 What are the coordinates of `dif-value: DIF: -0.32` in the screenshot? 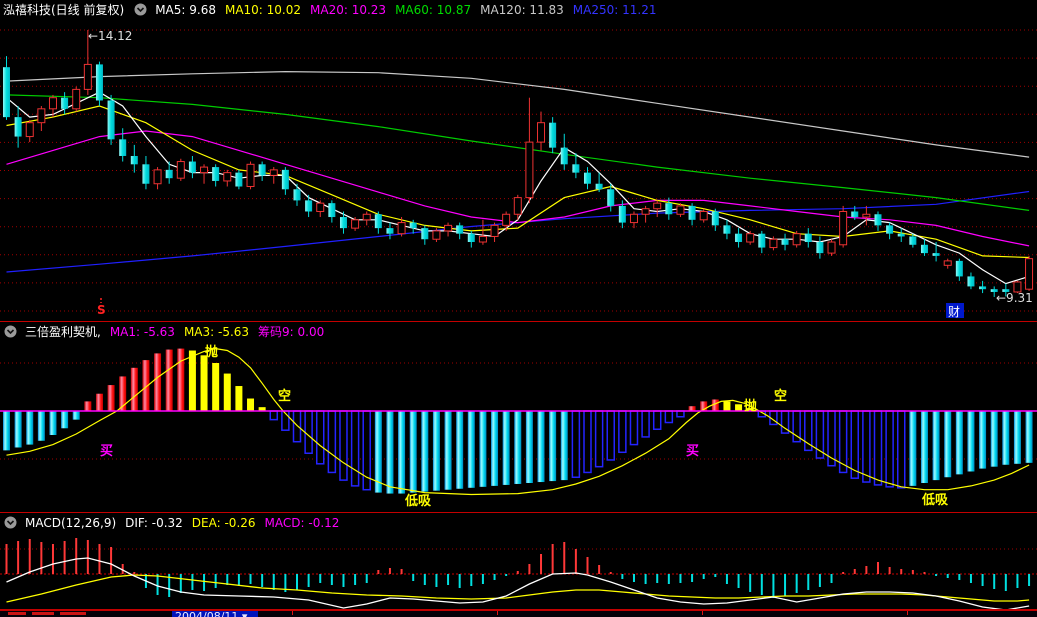 It's located at (154, 522).